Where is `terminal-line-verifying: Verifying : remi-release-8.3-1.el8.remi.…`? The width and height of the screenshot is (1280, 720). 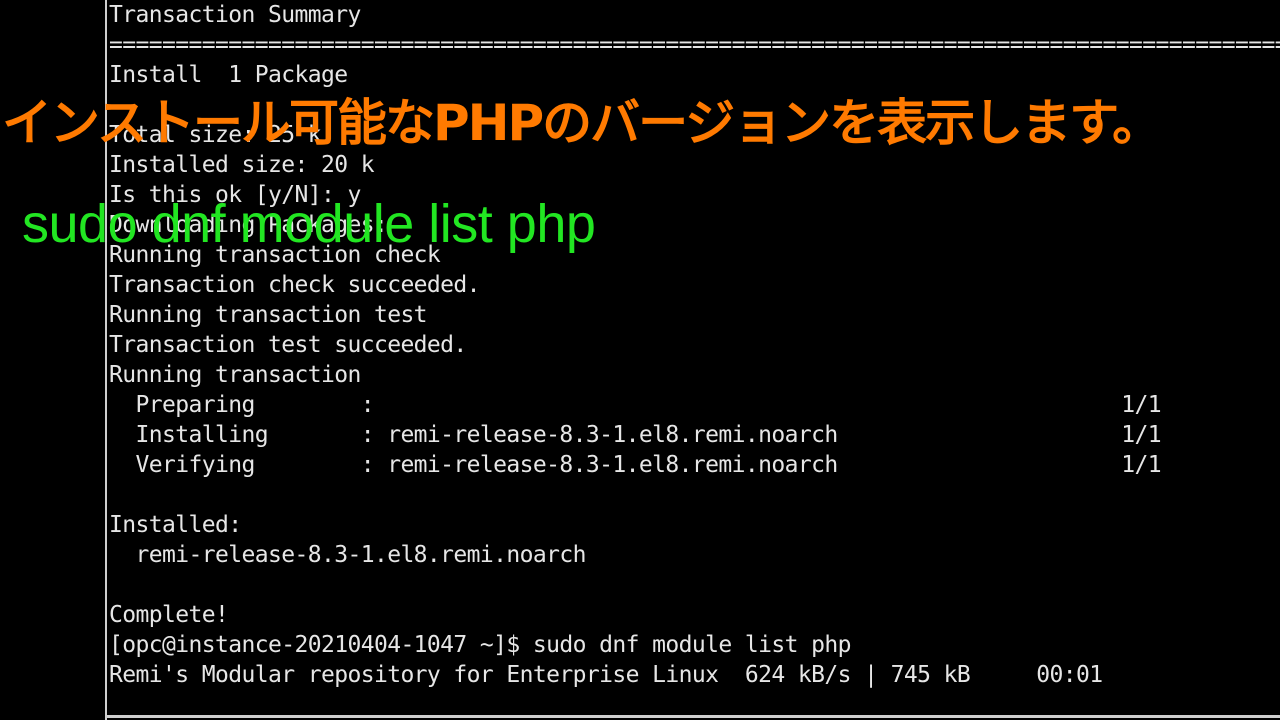
terminal-line-verifying: Verifying : remi-release-8.3-1.el8.remi.… is located at coordinates (473, 465).